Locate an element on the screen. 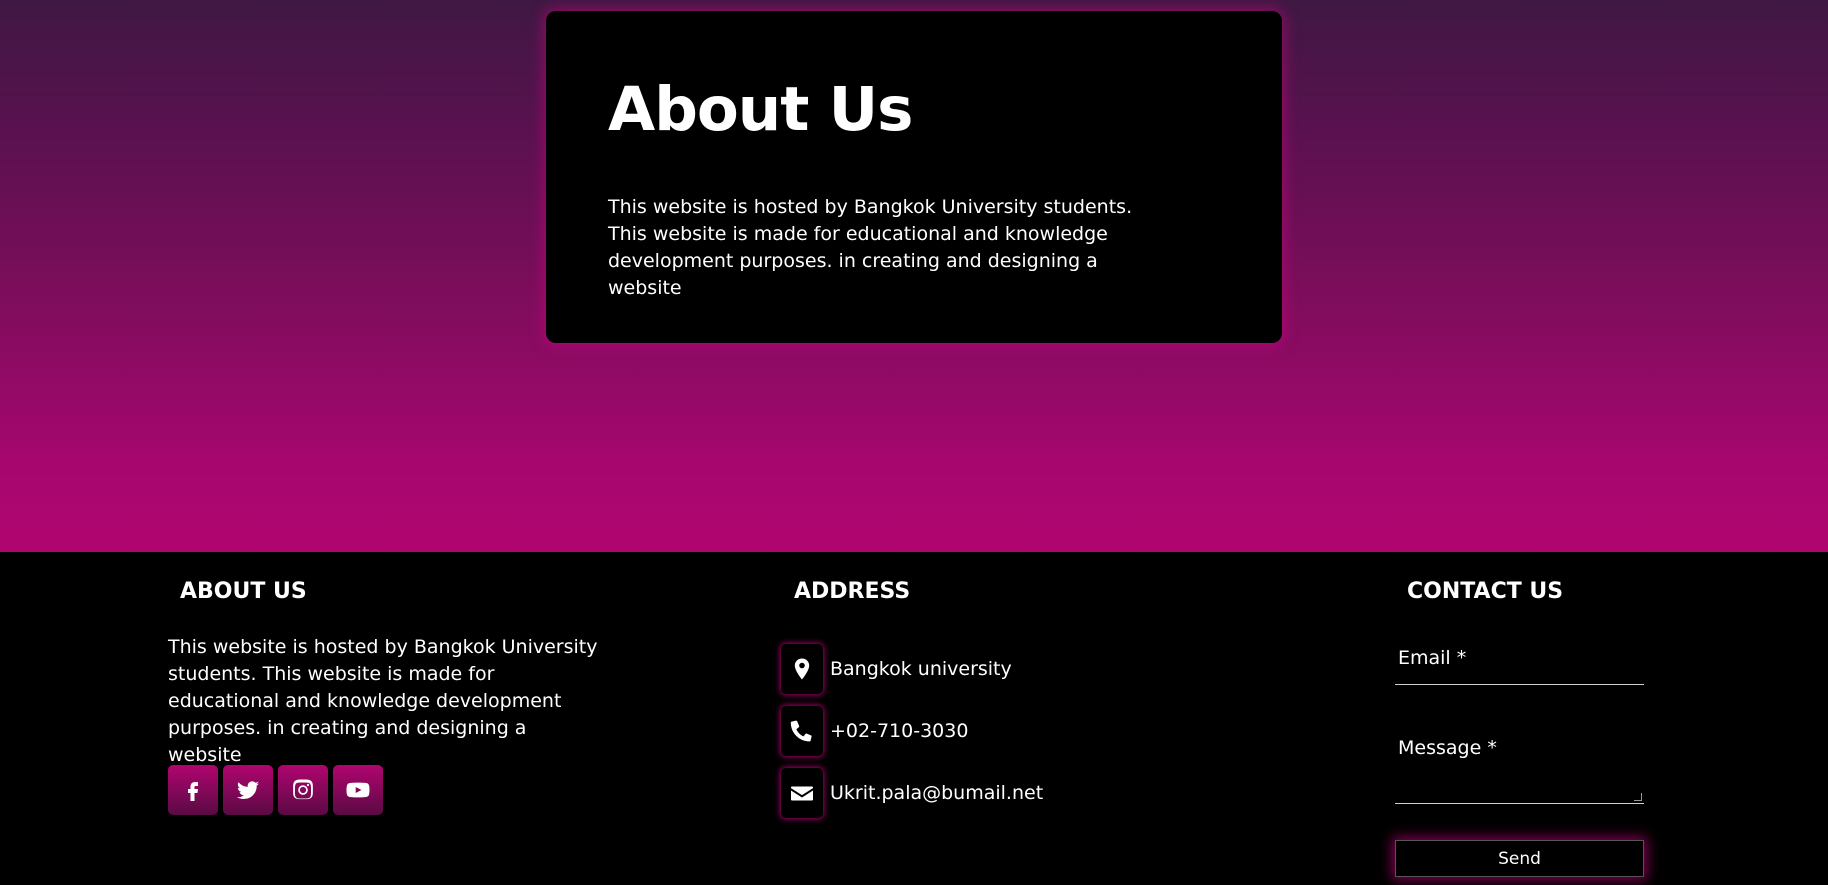 Image resolution: width=1828 pixels, height=885 pixels. twitter-link is located at coordinates (248, 790).